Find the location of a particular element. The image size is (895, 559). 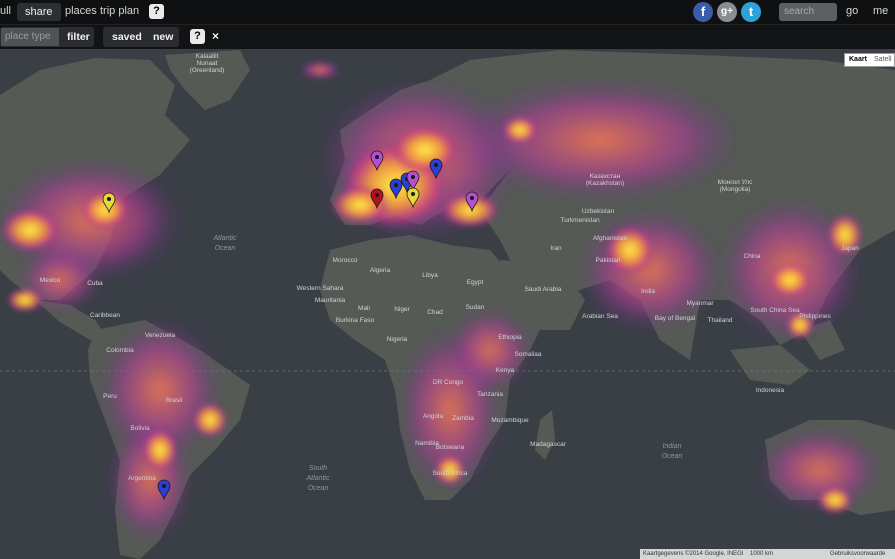

google-plus-icon: g+ is located at coordinates (727, 12).